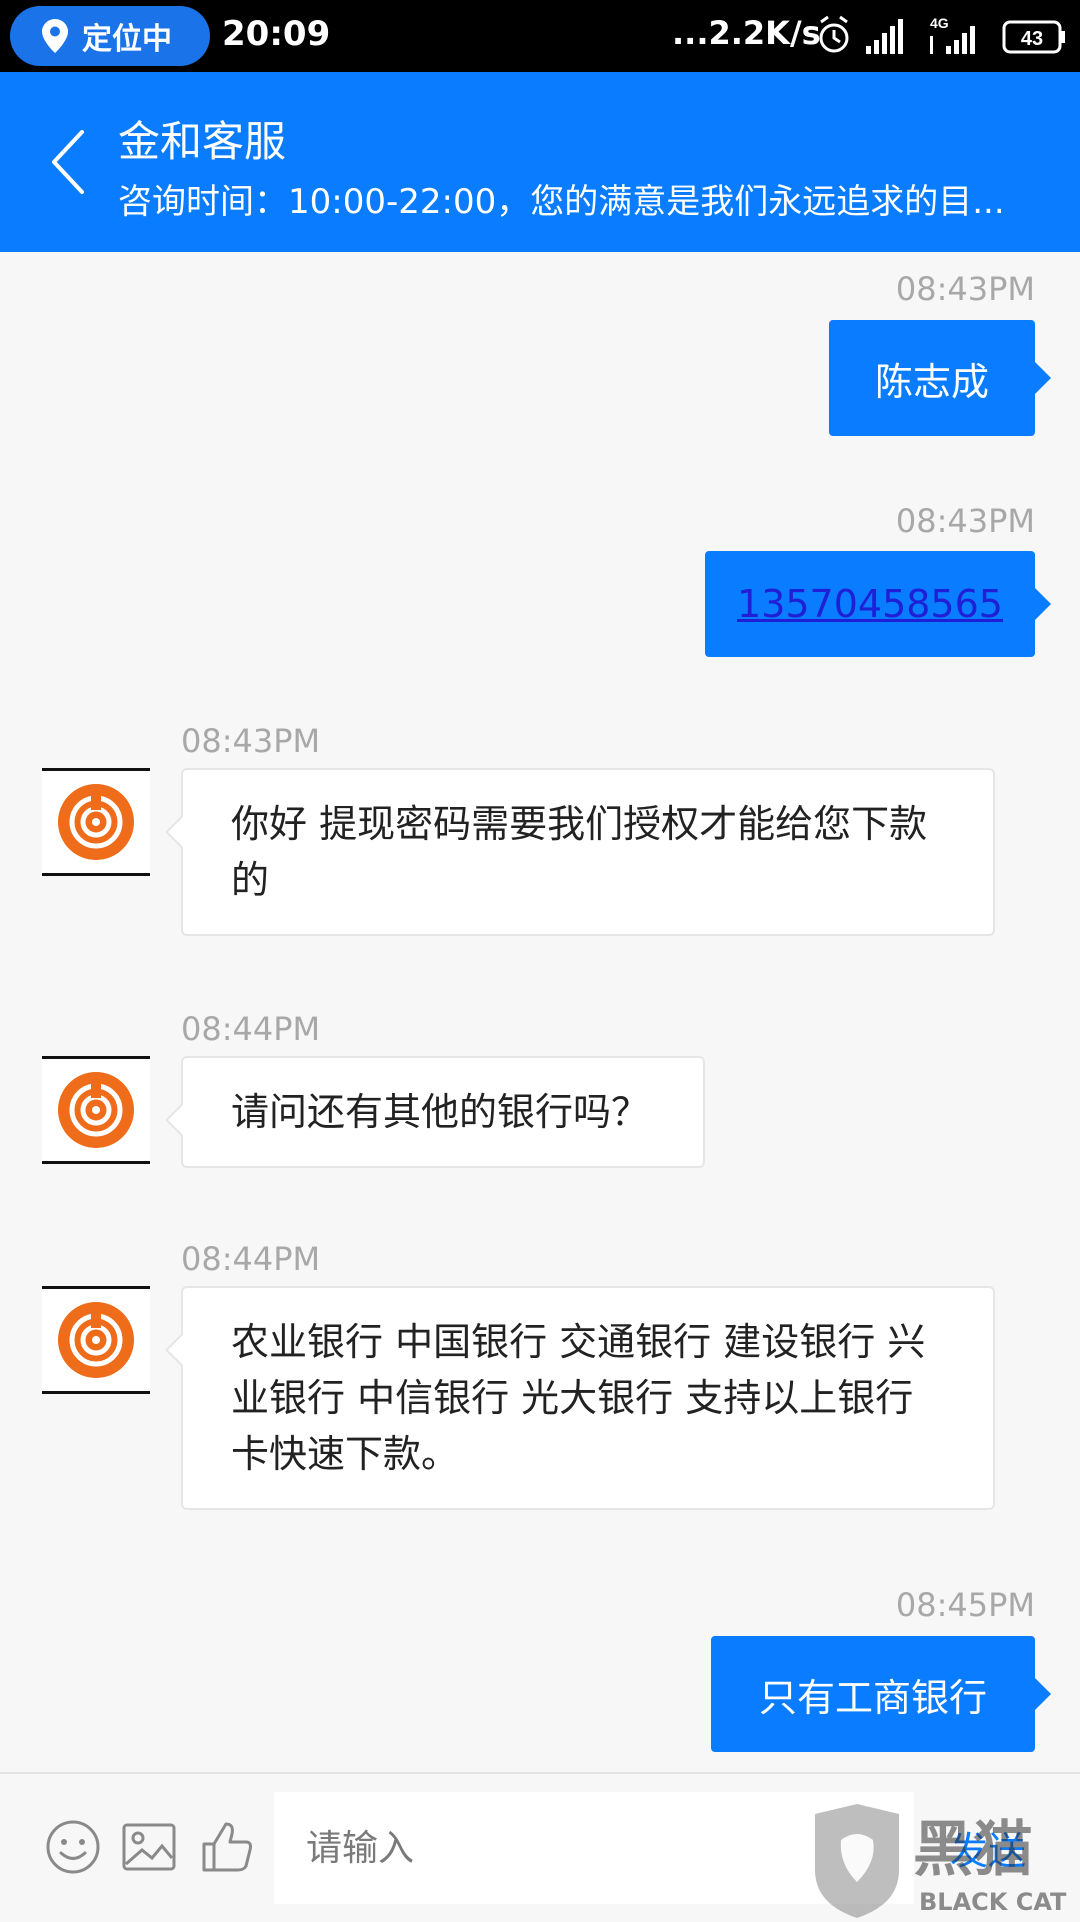 The image size is (1080, 1922). Describe the element at coordinates (746, 33) in the screenshot. I see `network-speed: ...2.2K/s` at that location.